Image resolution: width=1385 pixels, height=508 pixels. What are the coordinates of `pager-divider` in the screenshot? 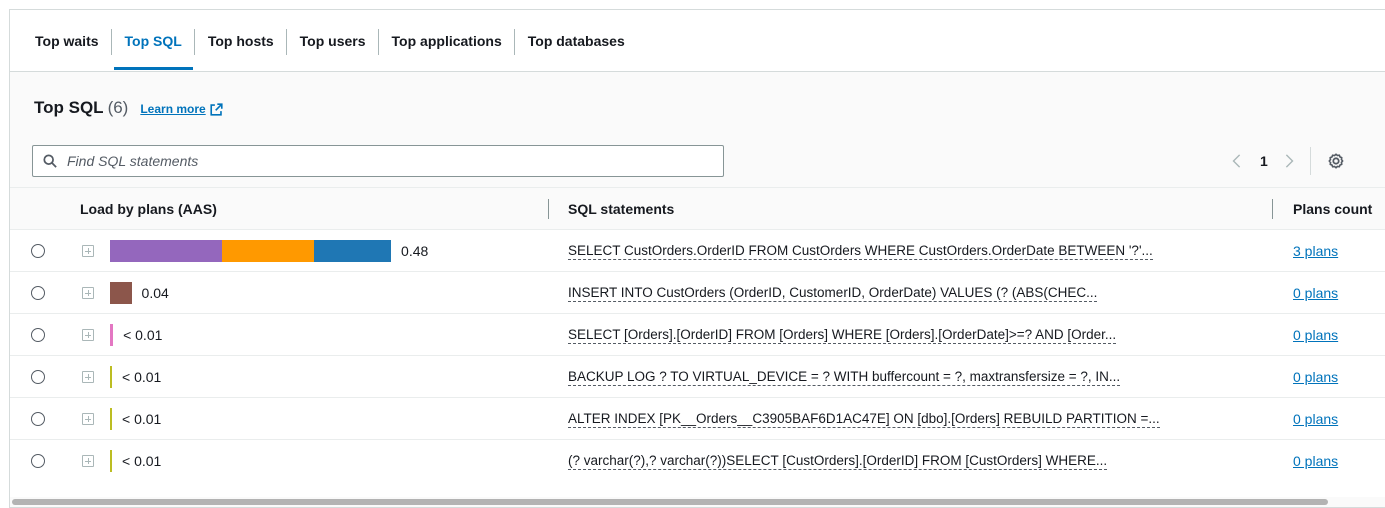 It's located at (1310, 161).